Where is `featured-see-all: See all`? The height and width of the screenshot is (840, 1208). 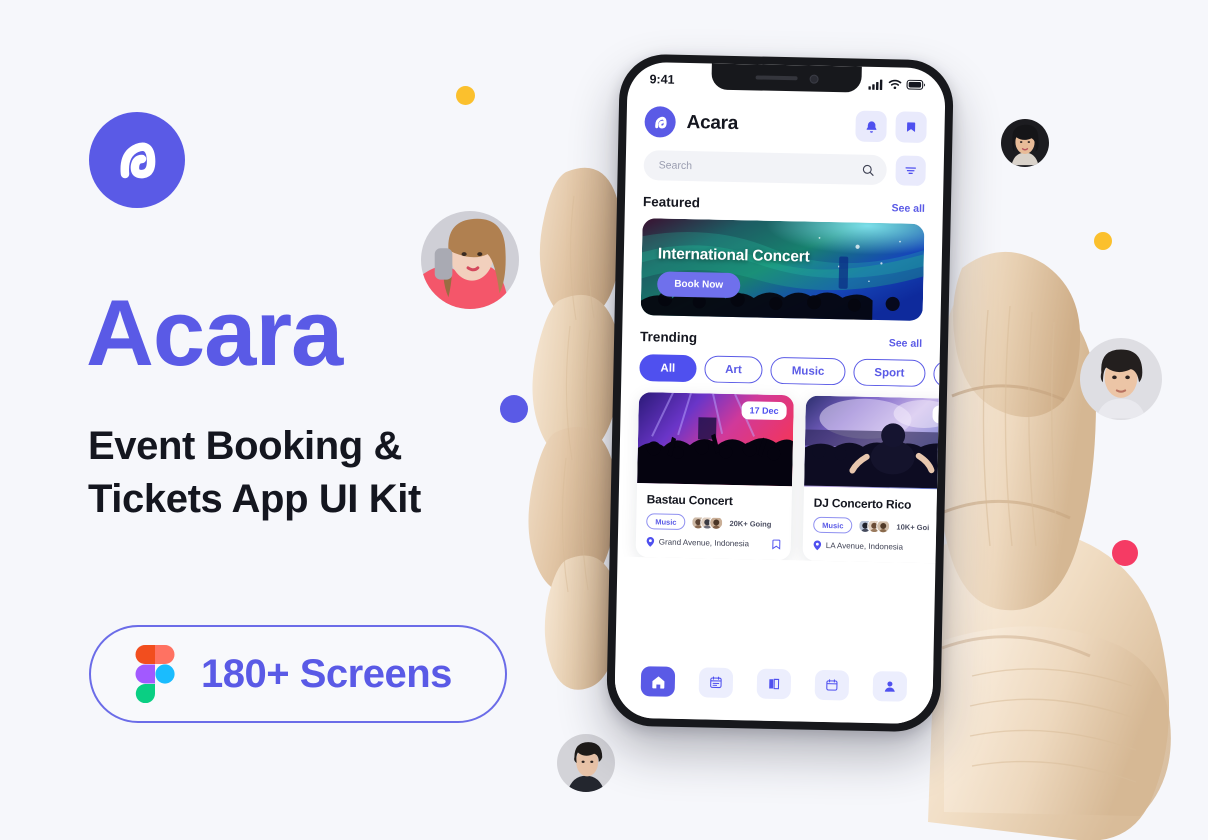 featured-see-all: See all is located at coordinates (908, 208).